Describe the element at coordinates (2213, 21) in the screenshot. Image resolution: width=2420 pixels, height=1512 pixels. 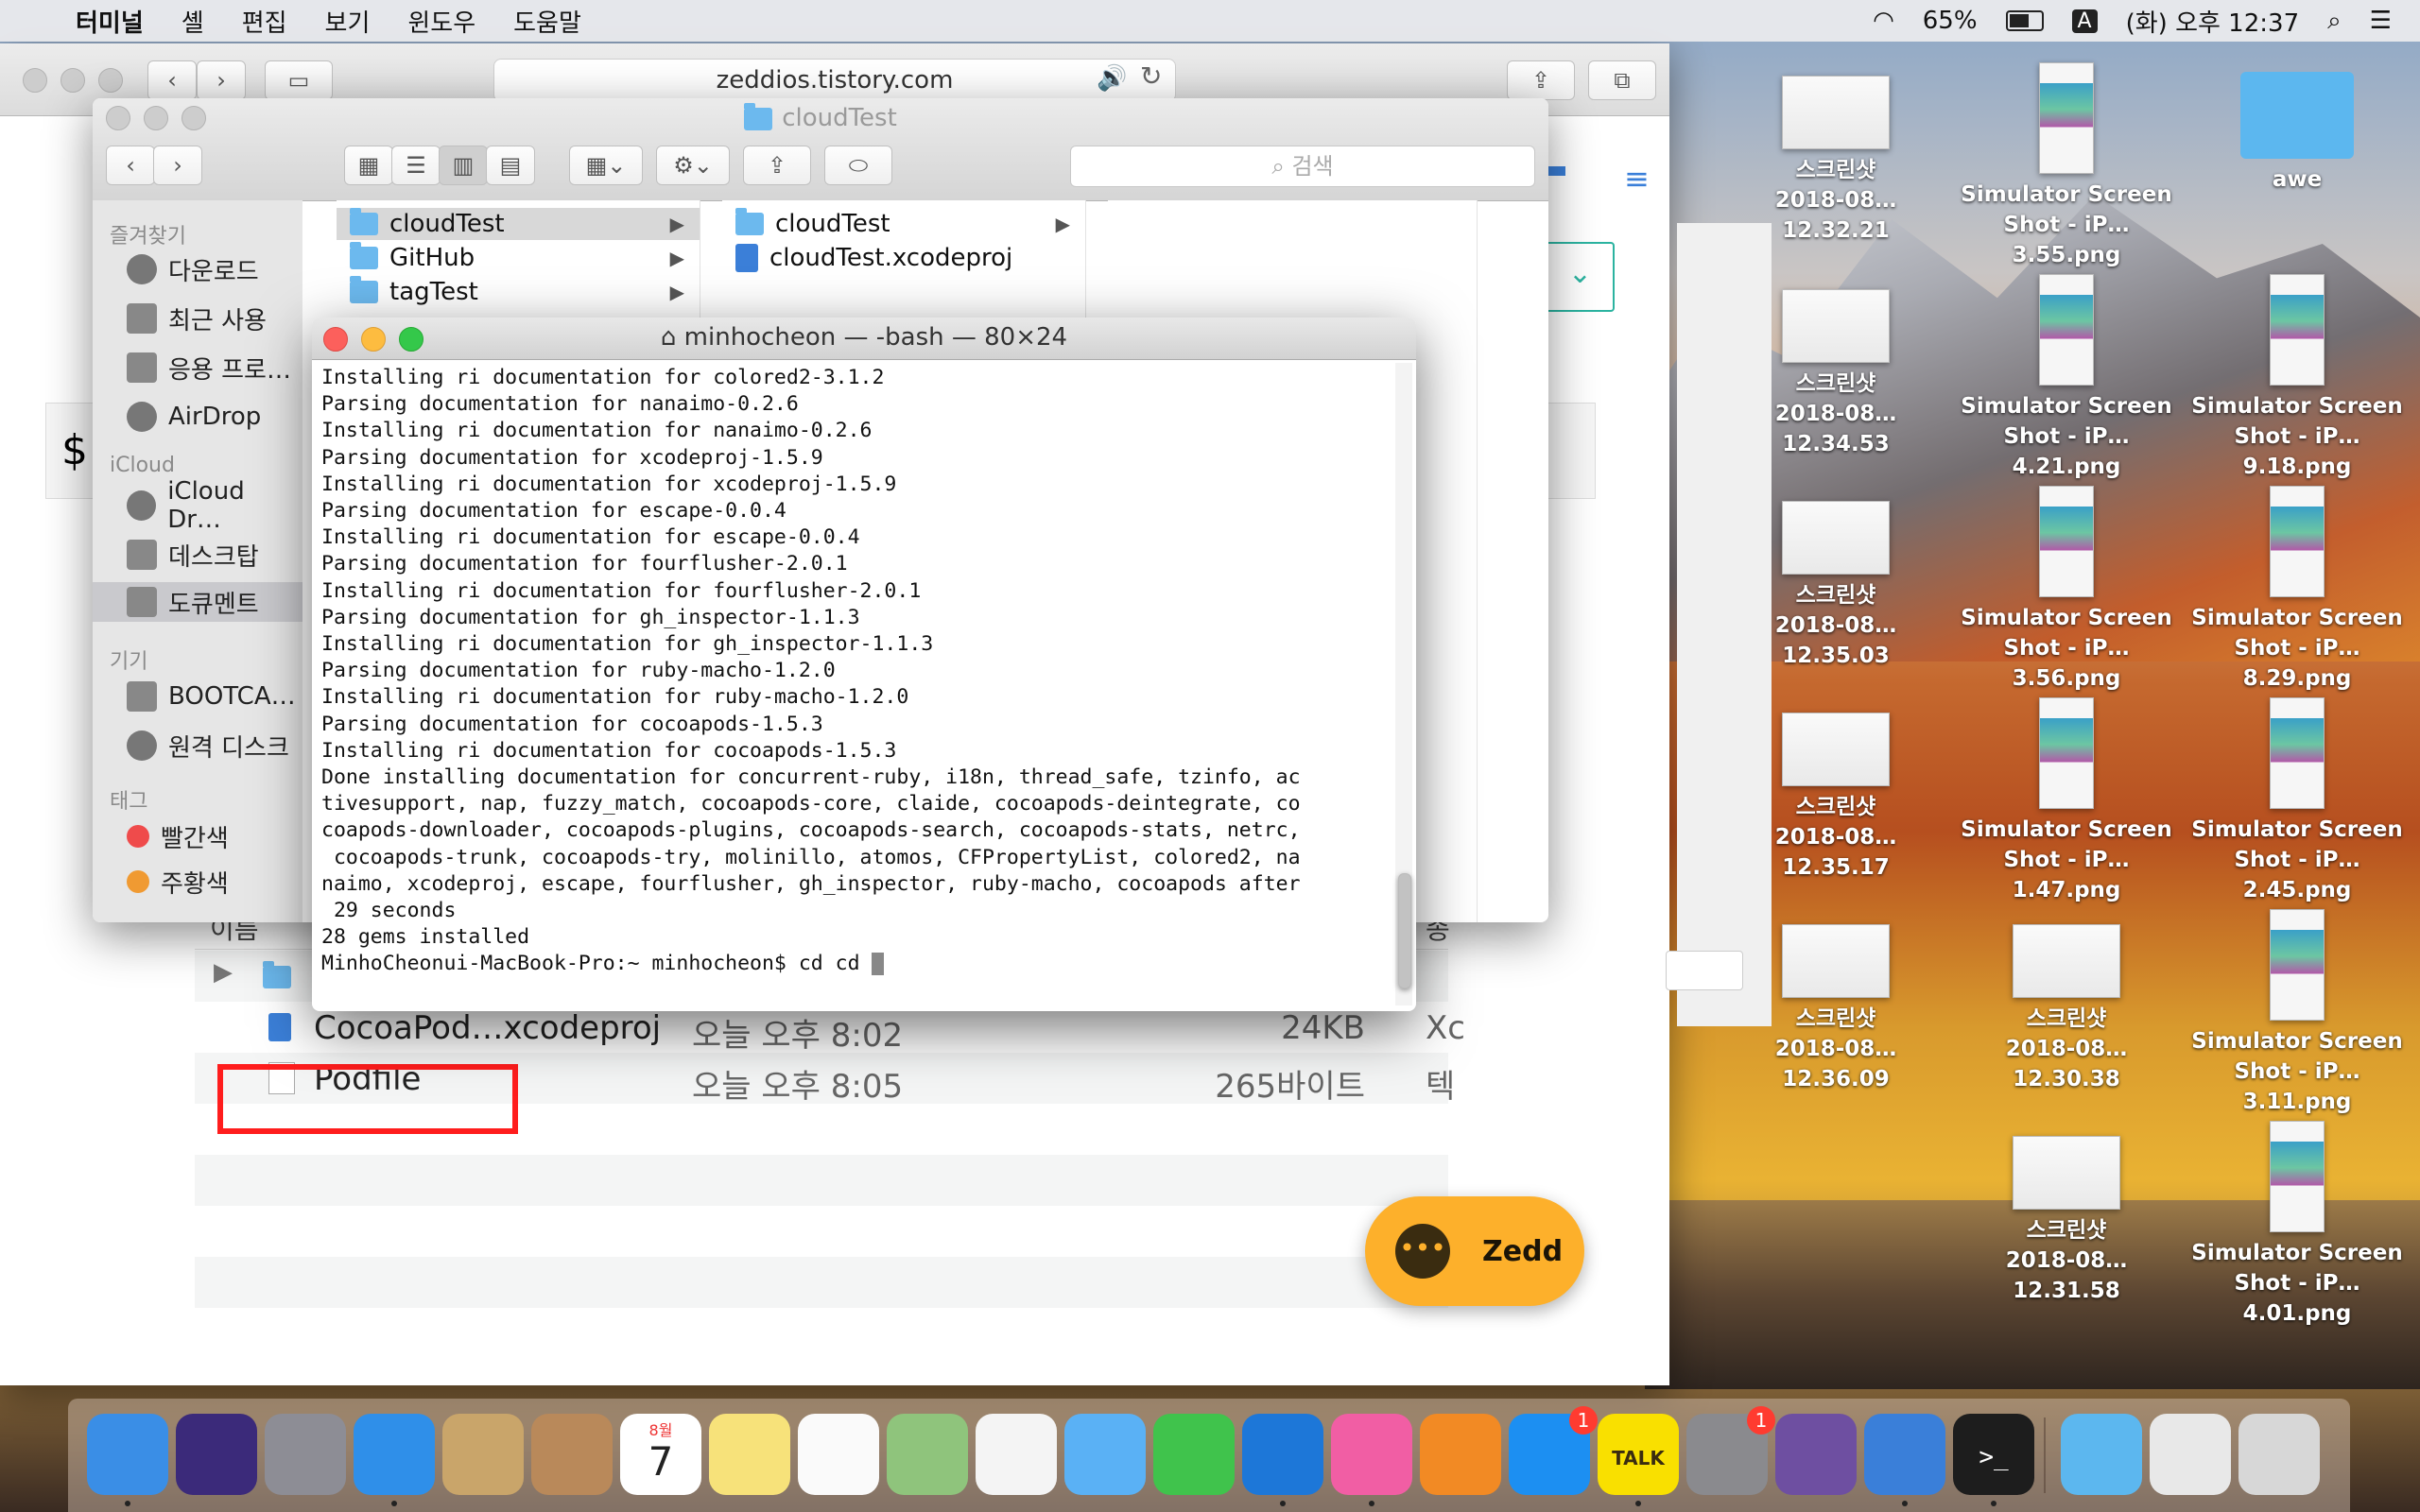
I see `clock: (화) 오후 12:37` at that location.